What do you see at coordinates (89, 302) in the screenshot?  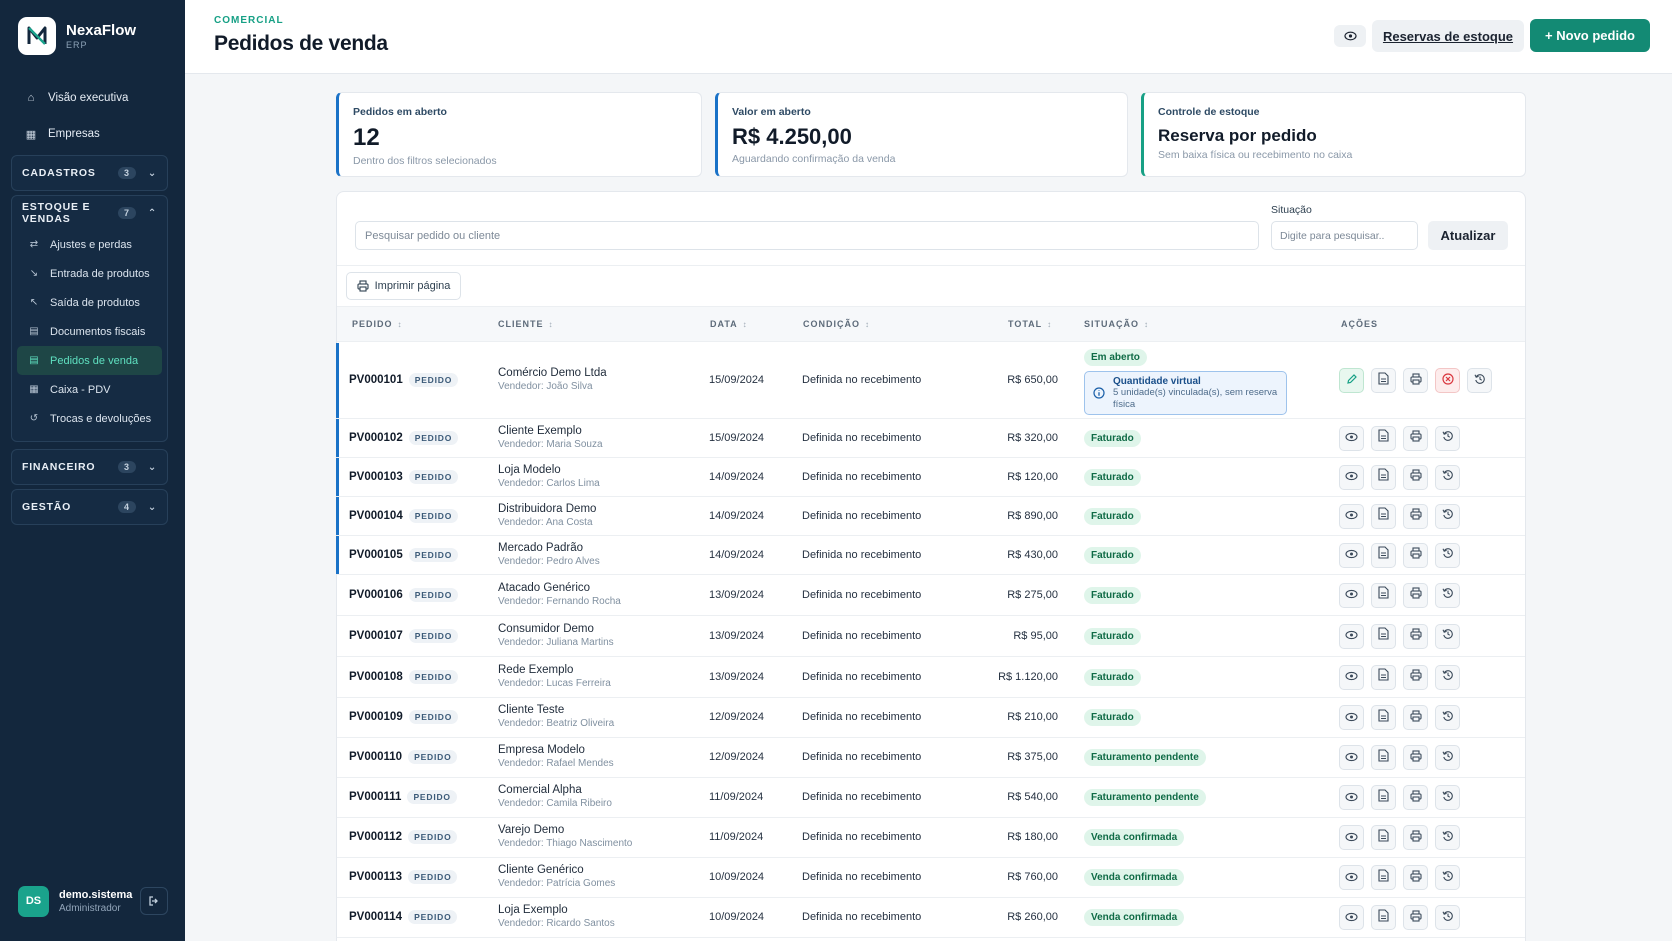 I see `nav-item-saida-produtos: ↖ Saída de produtos` at bounding box center [89, 302].